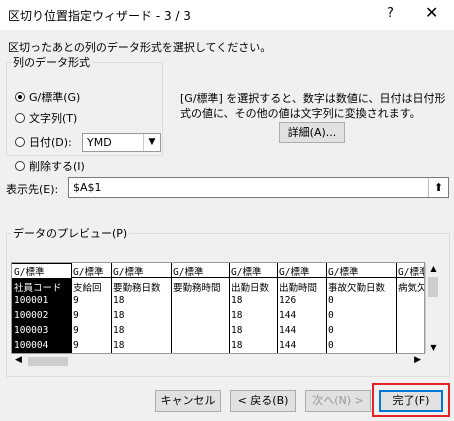 The height and width of the screenshot is (421, 454). I want to click on preview-column: G/標準 社員コード 100001 100002 100003 100004, so click(41, 308).